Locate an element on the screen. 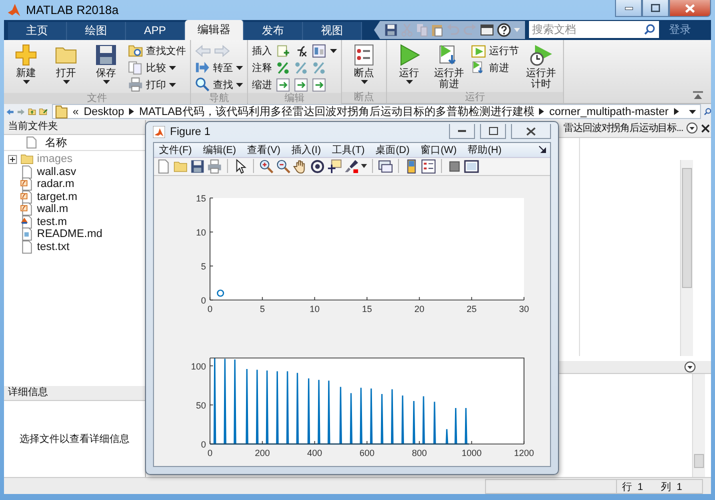 The height and width of the screenshot is (500, 715). ribbon-button: 比较 is located at coordinates (157, 68).